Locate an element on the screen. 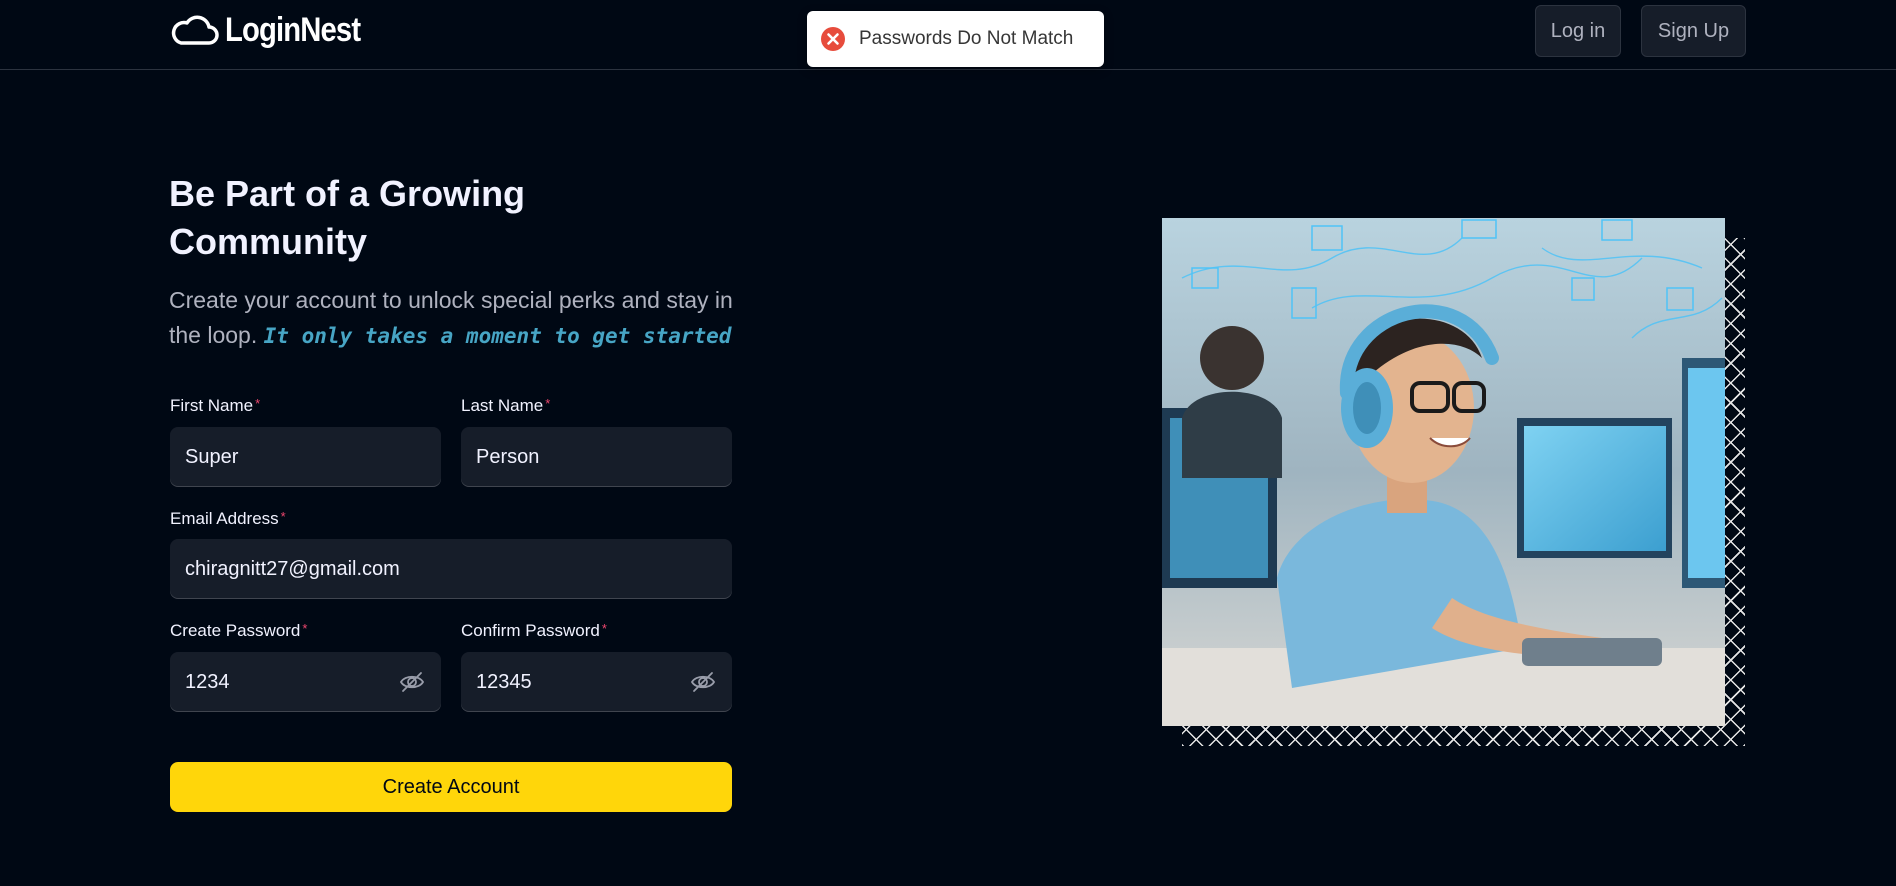 This screenshot has height=886, width=1896. password-value: 1234 is located at coordinates (207, 682).